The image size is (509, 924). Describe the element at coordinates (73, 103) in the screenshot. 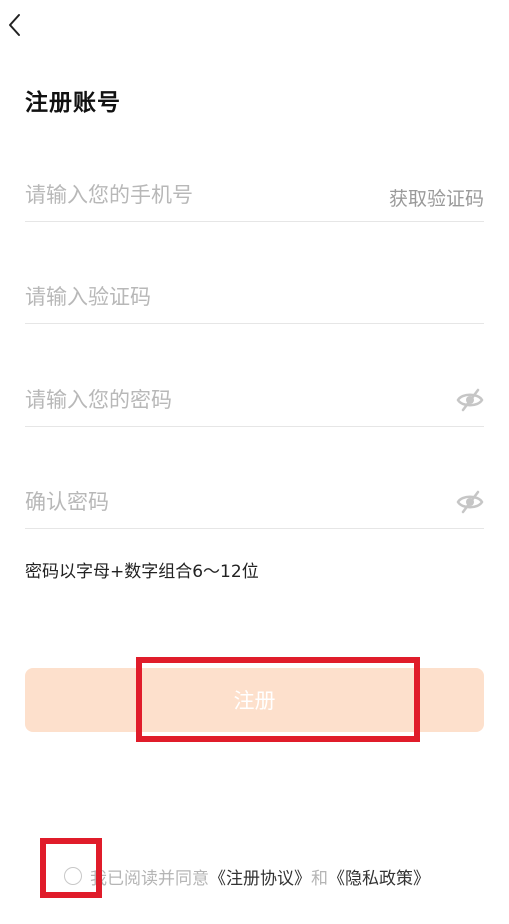

I see `page-title: 注册账号` at that location.